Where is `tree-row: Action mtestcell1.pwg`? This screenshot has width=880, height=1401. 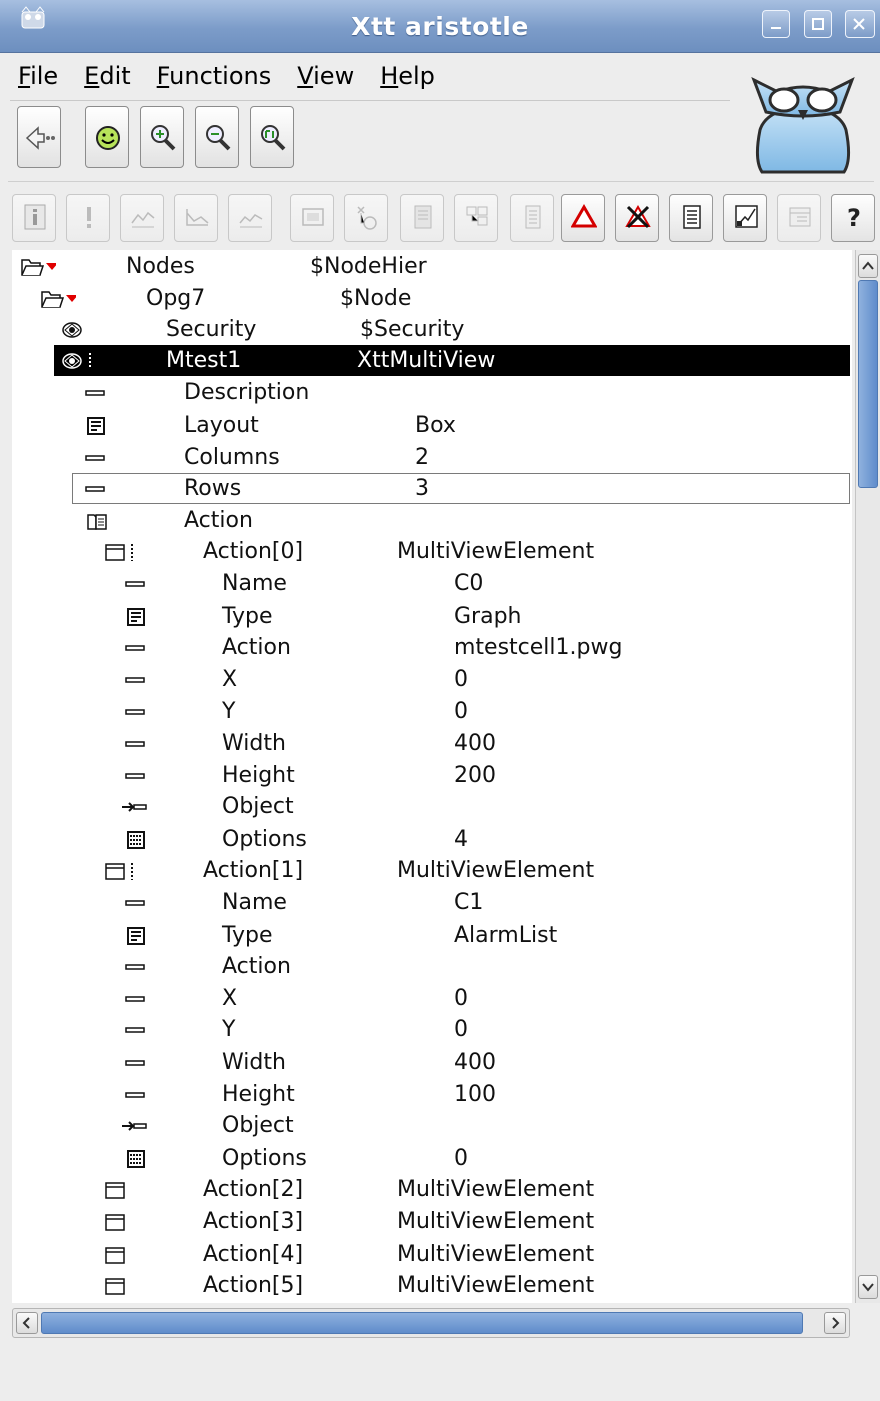
tree-row: Action mtestcell1.pwg is located at coordinates (431, 647).